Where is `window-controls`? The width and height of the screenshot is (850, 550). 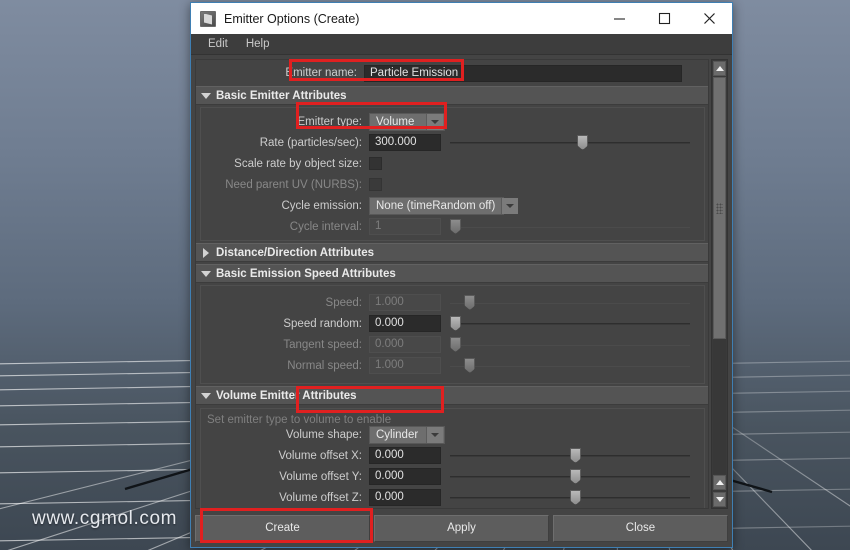
window-controls is located at coordinates (664, 18).